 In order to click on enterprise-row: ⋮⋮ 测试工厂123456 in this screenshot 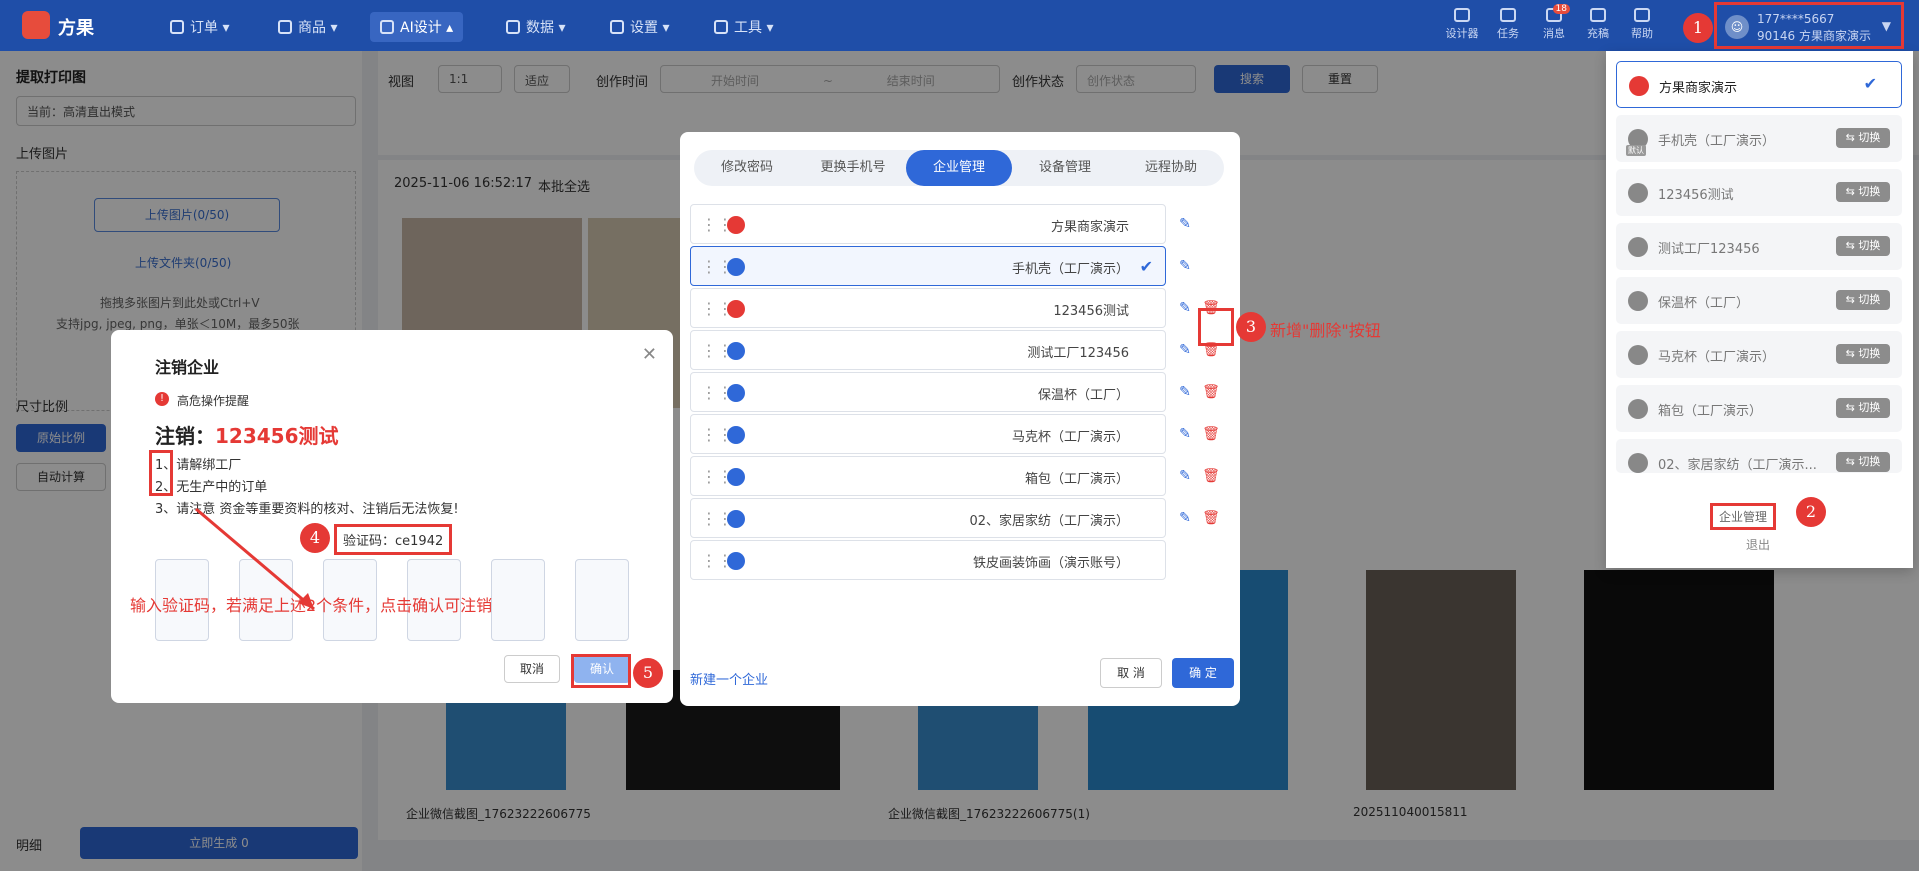, I will do `click(928, 350)`.